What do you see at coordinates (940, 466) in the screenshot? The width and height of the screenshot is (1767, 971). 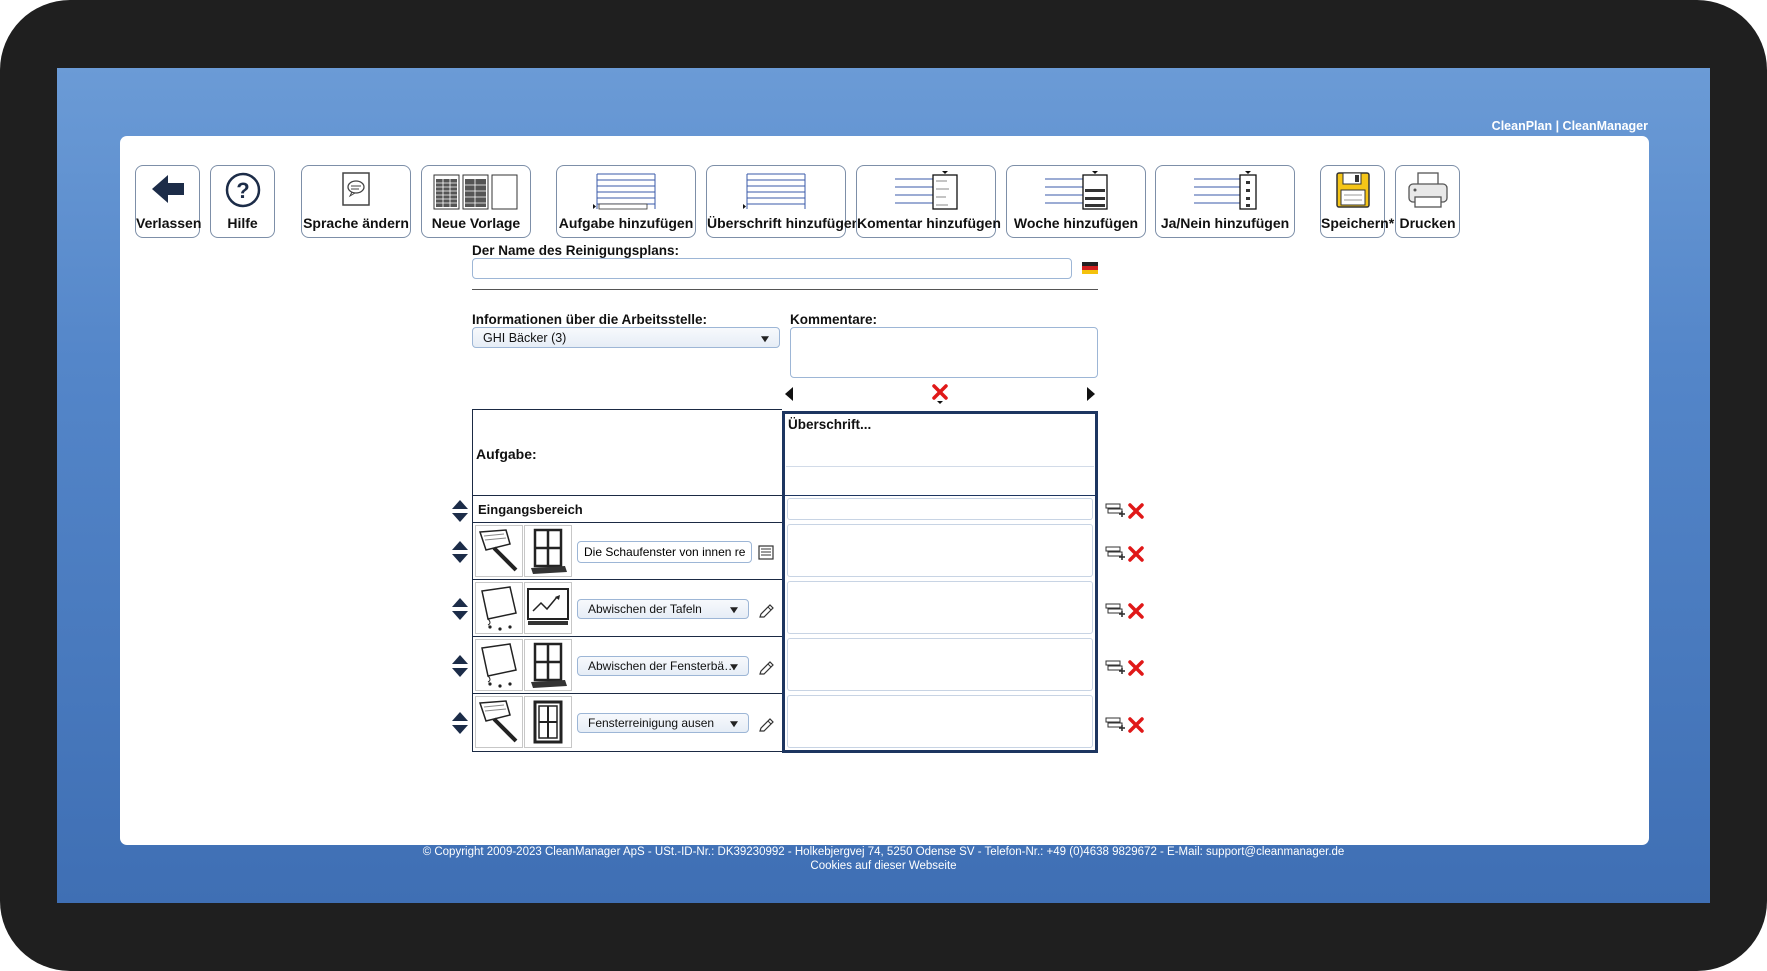 I see `header-inner-divider` at bounding box center [940, 466].